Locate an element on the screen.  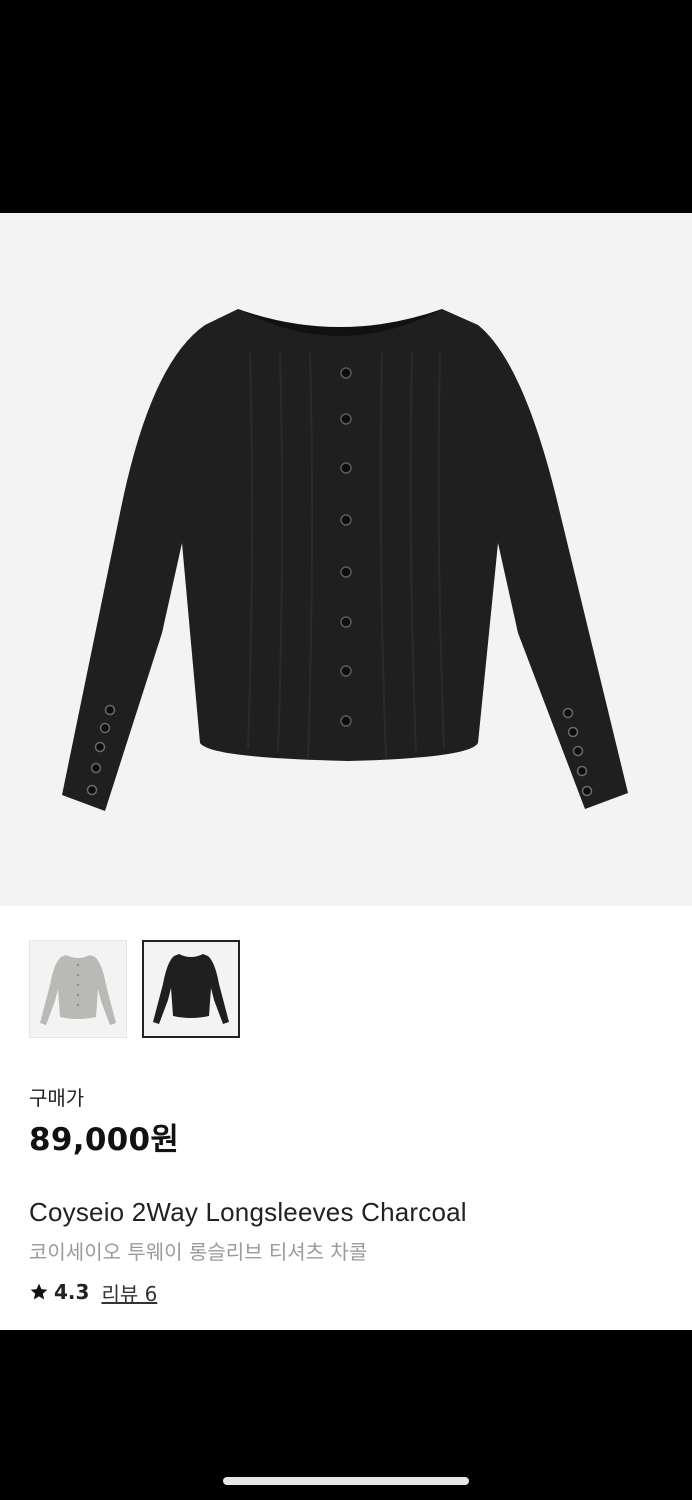
product-name-korean: 코이세이오 투웨이 롱슬리브 티셔츠 차콜 is located at coordinates (198, 1252).